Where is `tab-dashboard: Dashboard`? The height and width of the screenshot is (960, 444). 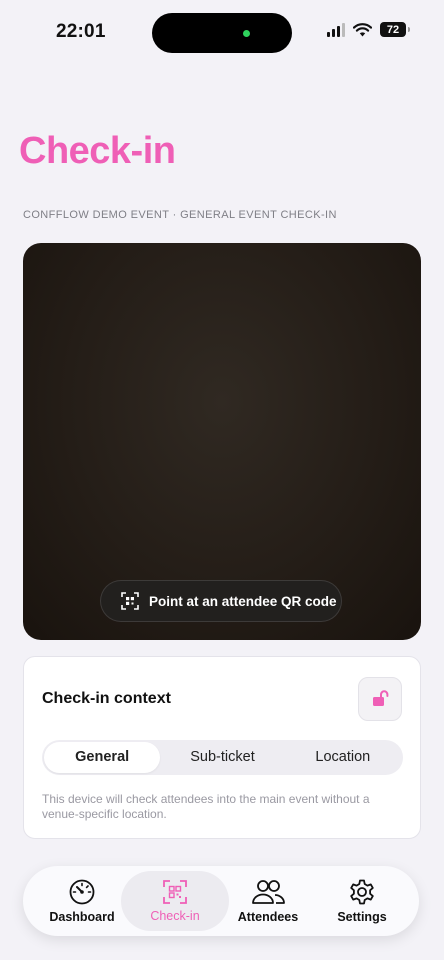 tab-dashboard: Dashboard is located at coordinates (82, 901).